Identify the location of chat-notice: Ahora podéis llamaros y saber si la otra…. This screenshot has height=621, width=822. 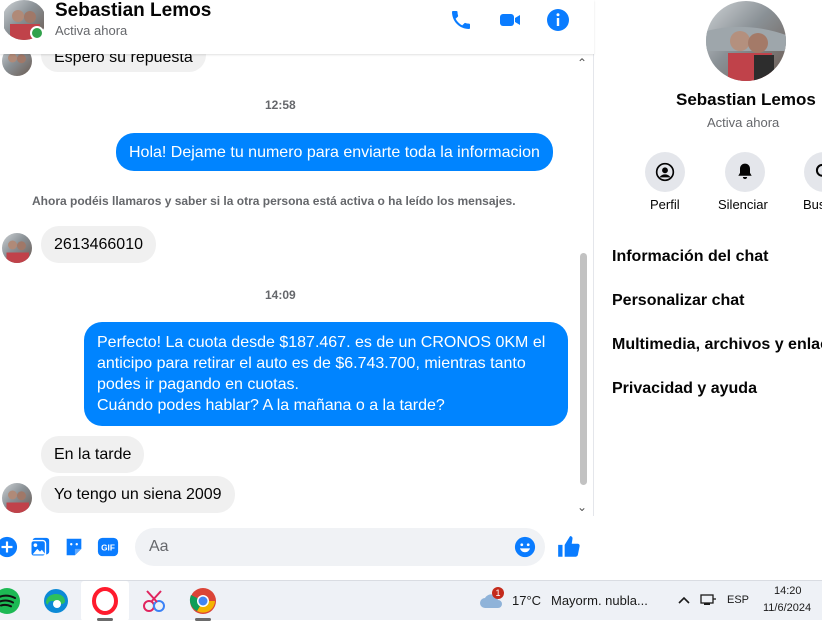
(274, 201).